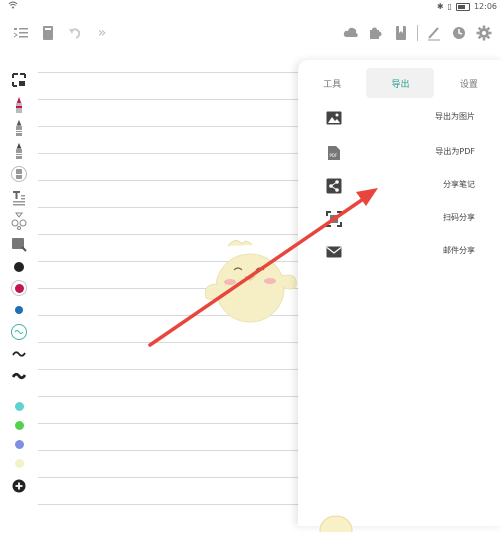 This screenshot has height=536, width=503. I want to click on status-bar: ✱ ▯ 12:06, so click(251, 7).